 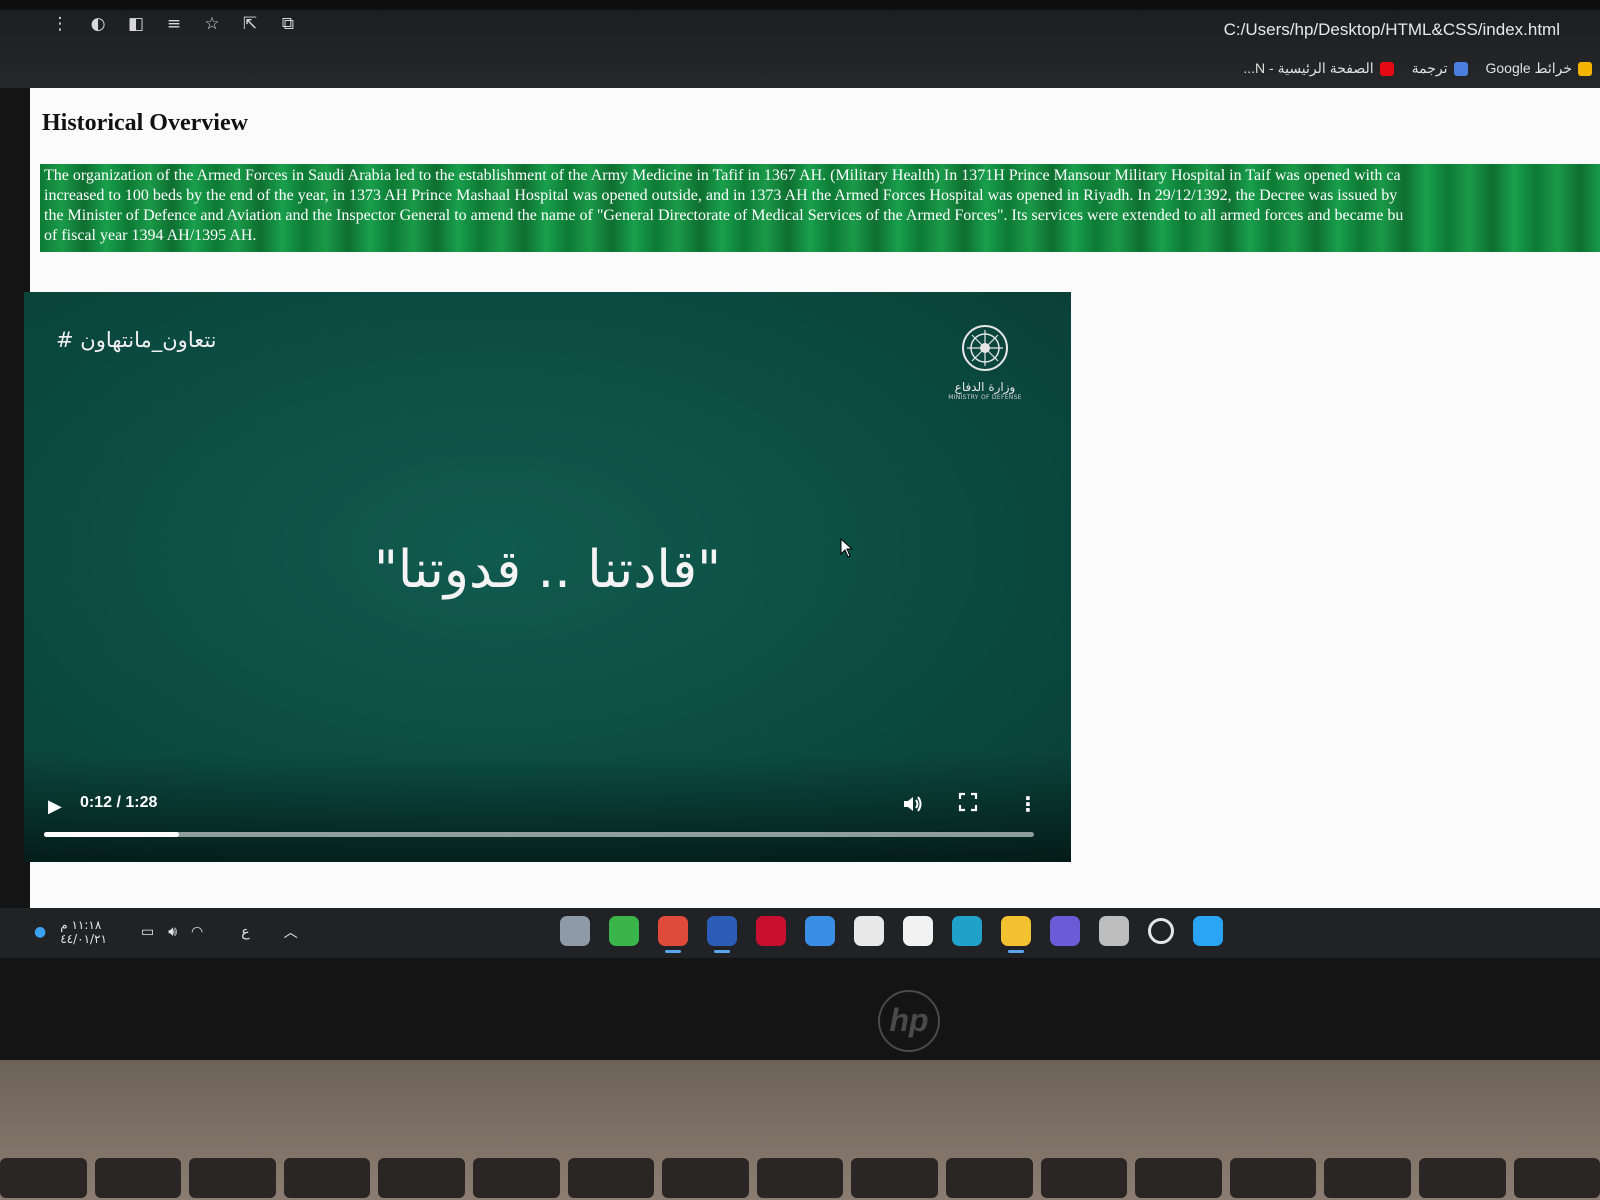 What do you see at coordinates (847, 548) in the screenshot?
I see `mouse-cursor-icon` at bounding box center [847, 548].